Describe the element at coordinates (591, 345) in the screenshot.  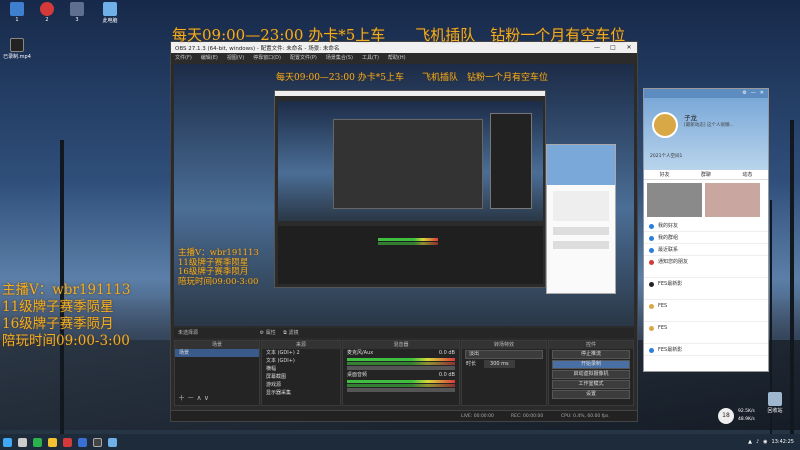
I see `controls-title: 控件` at that location.